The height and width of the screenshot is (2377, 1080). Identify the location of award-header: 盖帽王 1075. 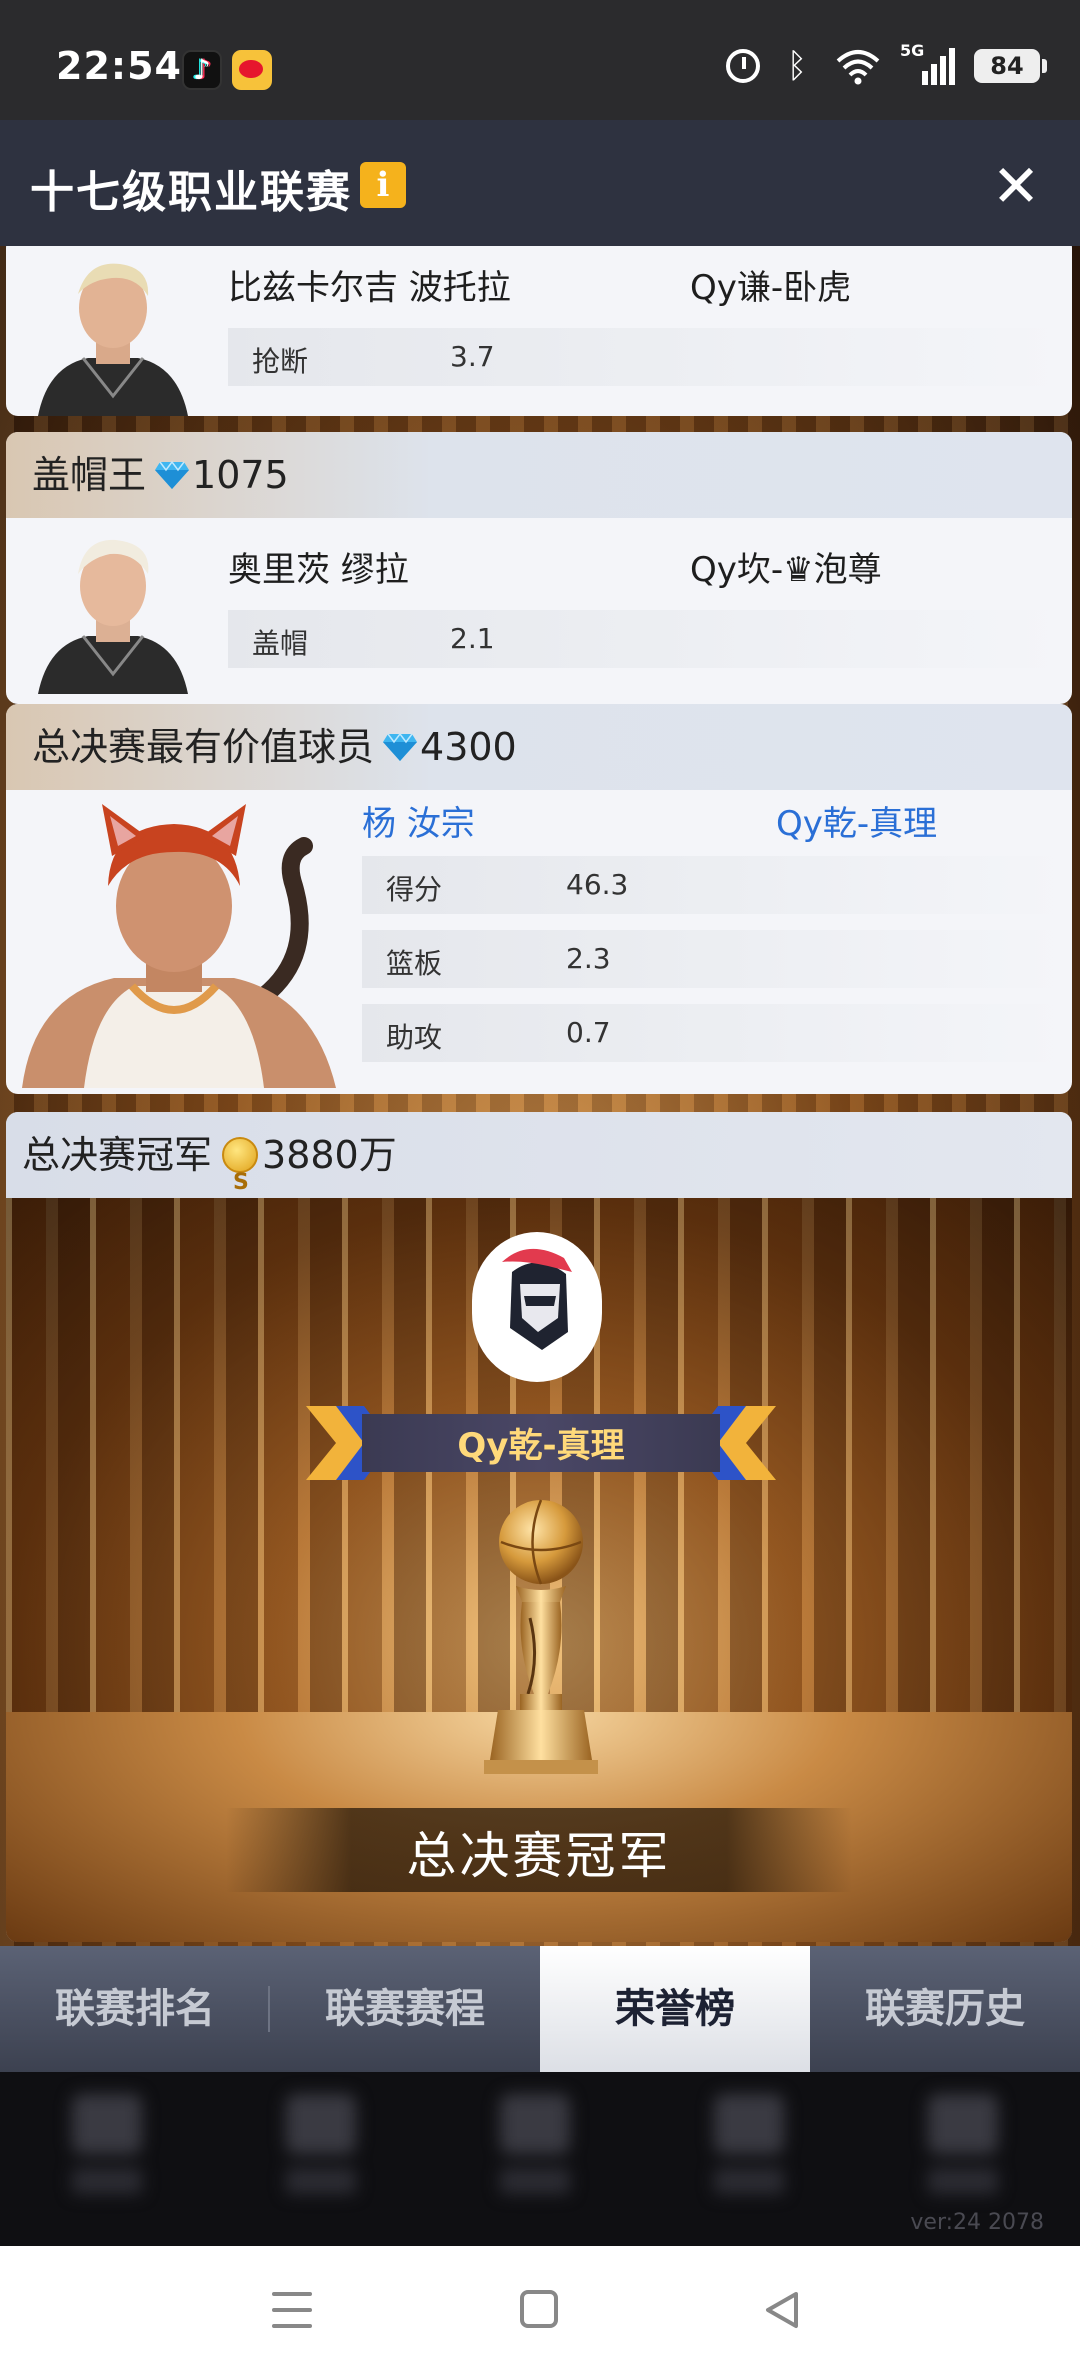
(539, 475).